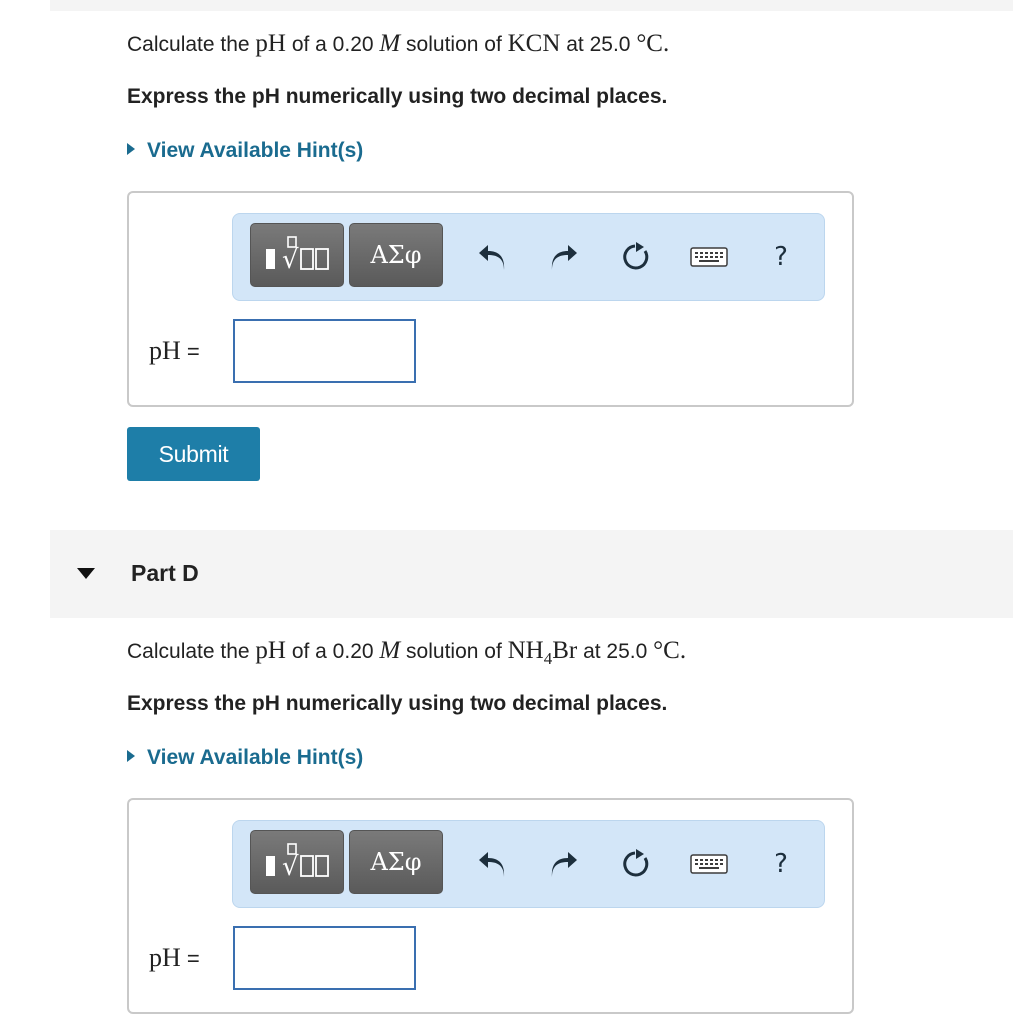 This screenshot has width=1013, height=1024. What do you see at coordinates (542, 652) in the screenshot?
I see `compound: NH4Br` at bounding box center [542, 652].